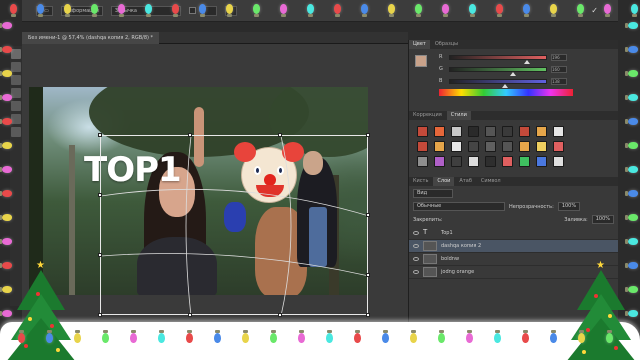 The image size is (640, 360). I want to click on text-tool-icon, so click(16, 132).